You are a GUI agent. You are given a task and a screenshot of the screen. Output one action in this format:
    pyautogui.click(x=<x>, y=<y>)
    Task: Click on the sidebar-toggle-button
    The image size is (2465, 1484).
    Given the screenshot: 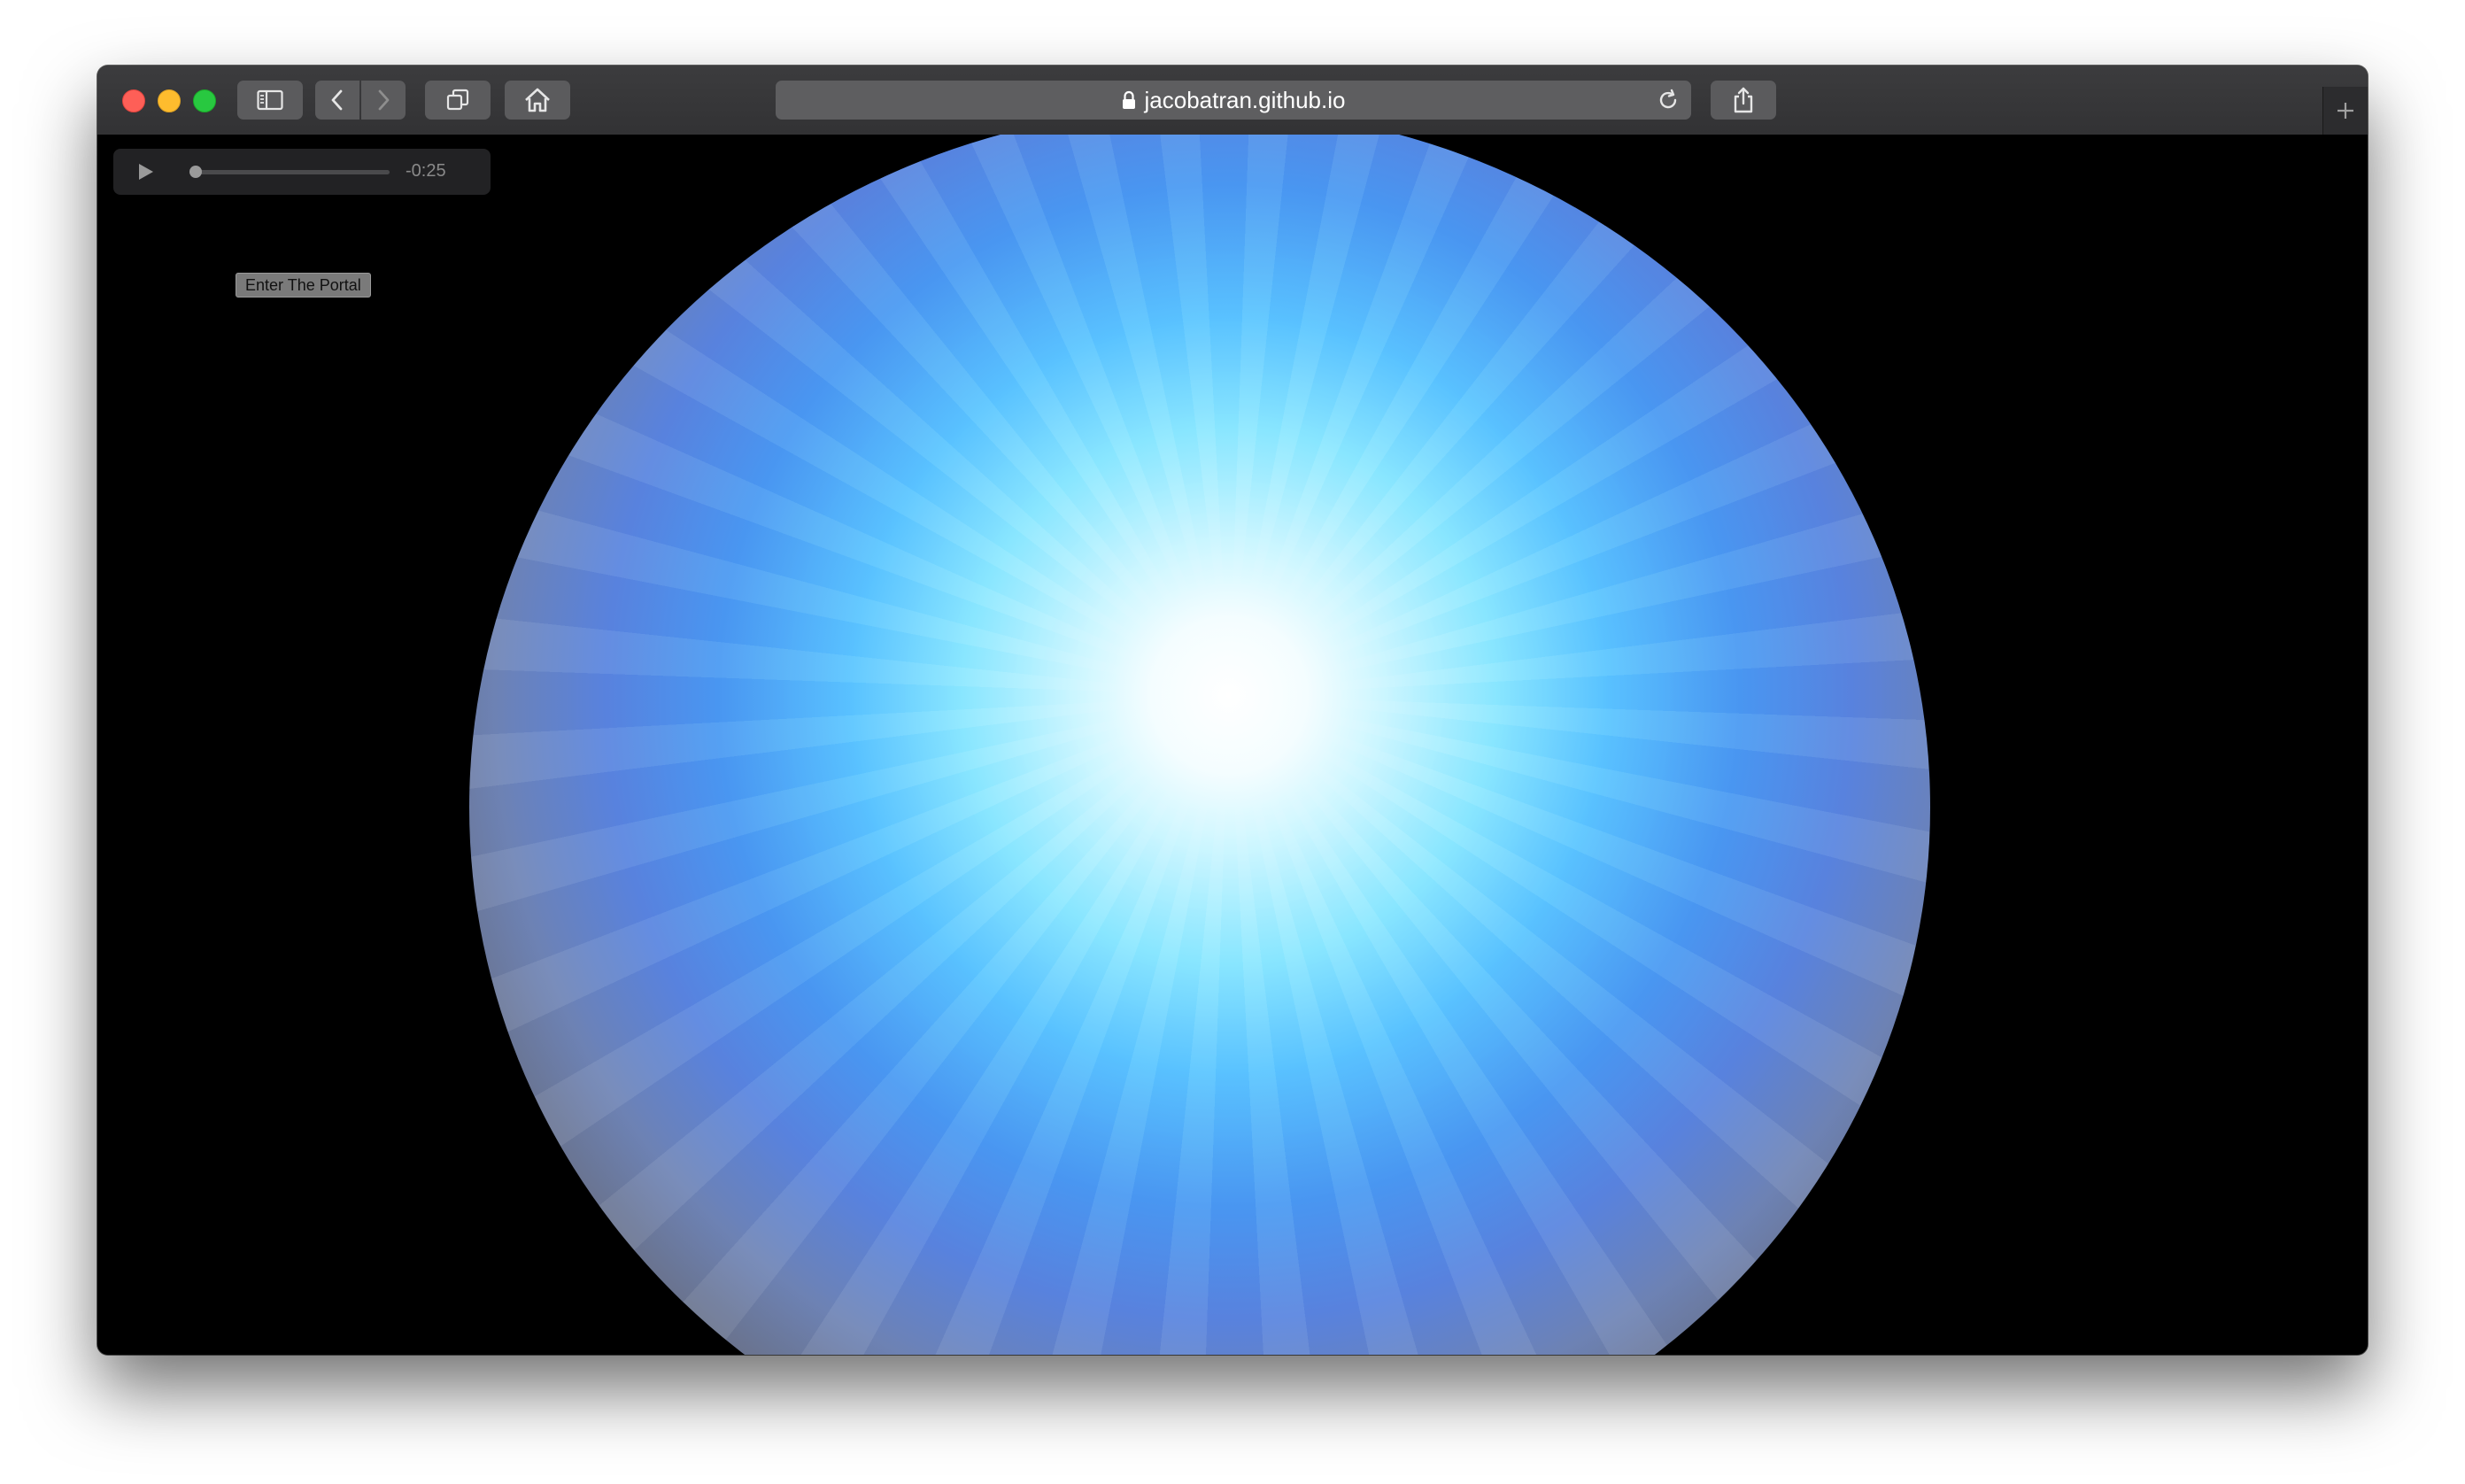 What is the action you would take?
    pyautogui.click(x=270, y=100)
    